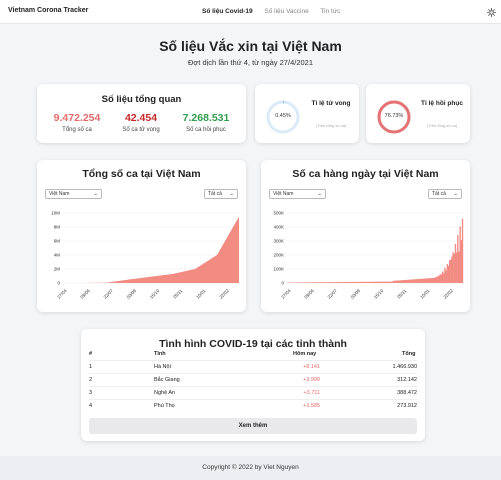  I want to click on x-tick-label: 27/04, so click(286, 294).